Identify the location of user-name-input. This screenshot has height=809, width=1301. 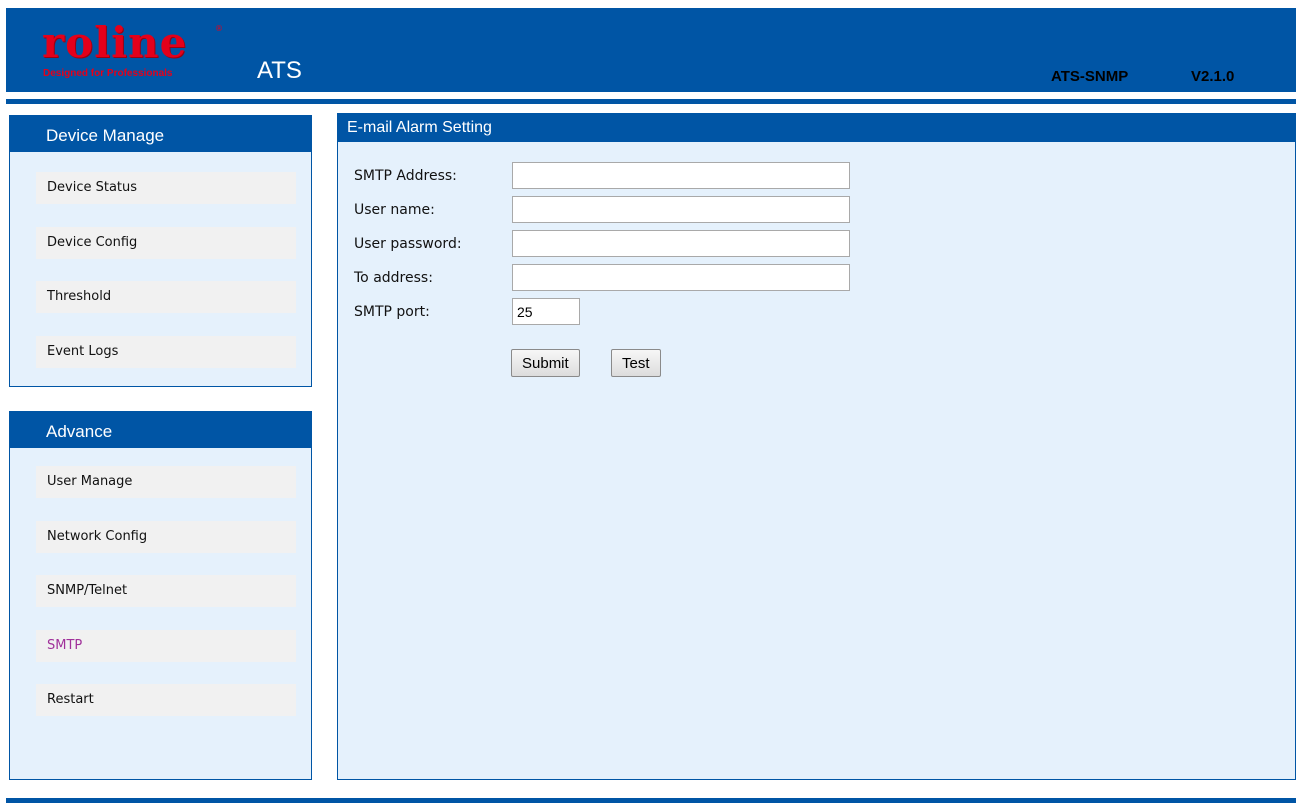
(681, 209).